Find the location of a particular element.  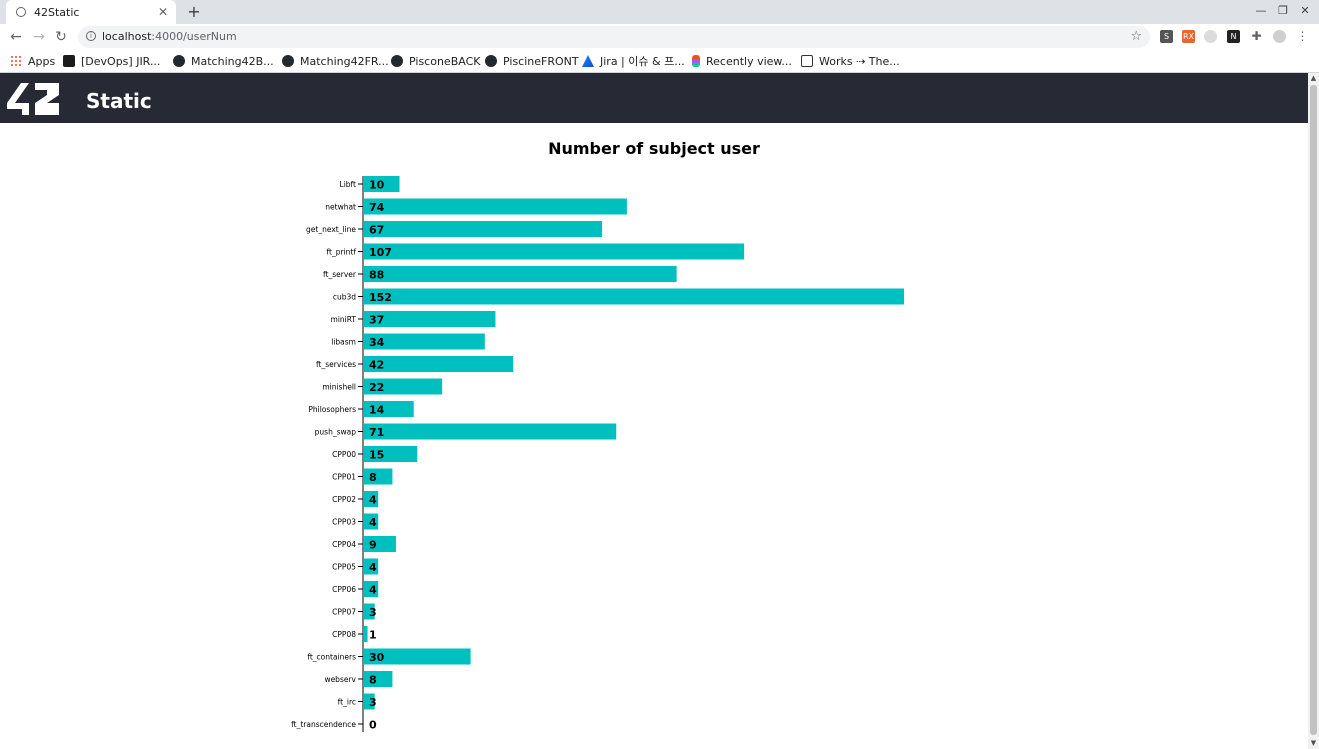

site-header: Static is located at coordinates (654, 98).